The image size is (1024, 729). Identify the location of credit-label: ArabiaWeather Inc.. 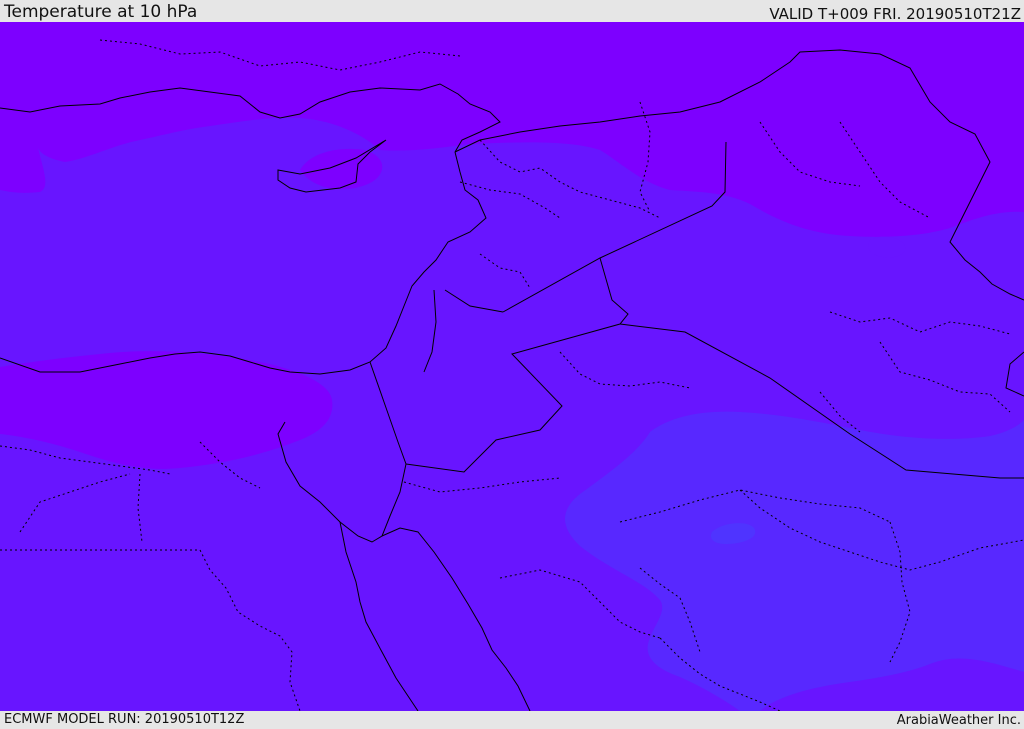
(958, 720).